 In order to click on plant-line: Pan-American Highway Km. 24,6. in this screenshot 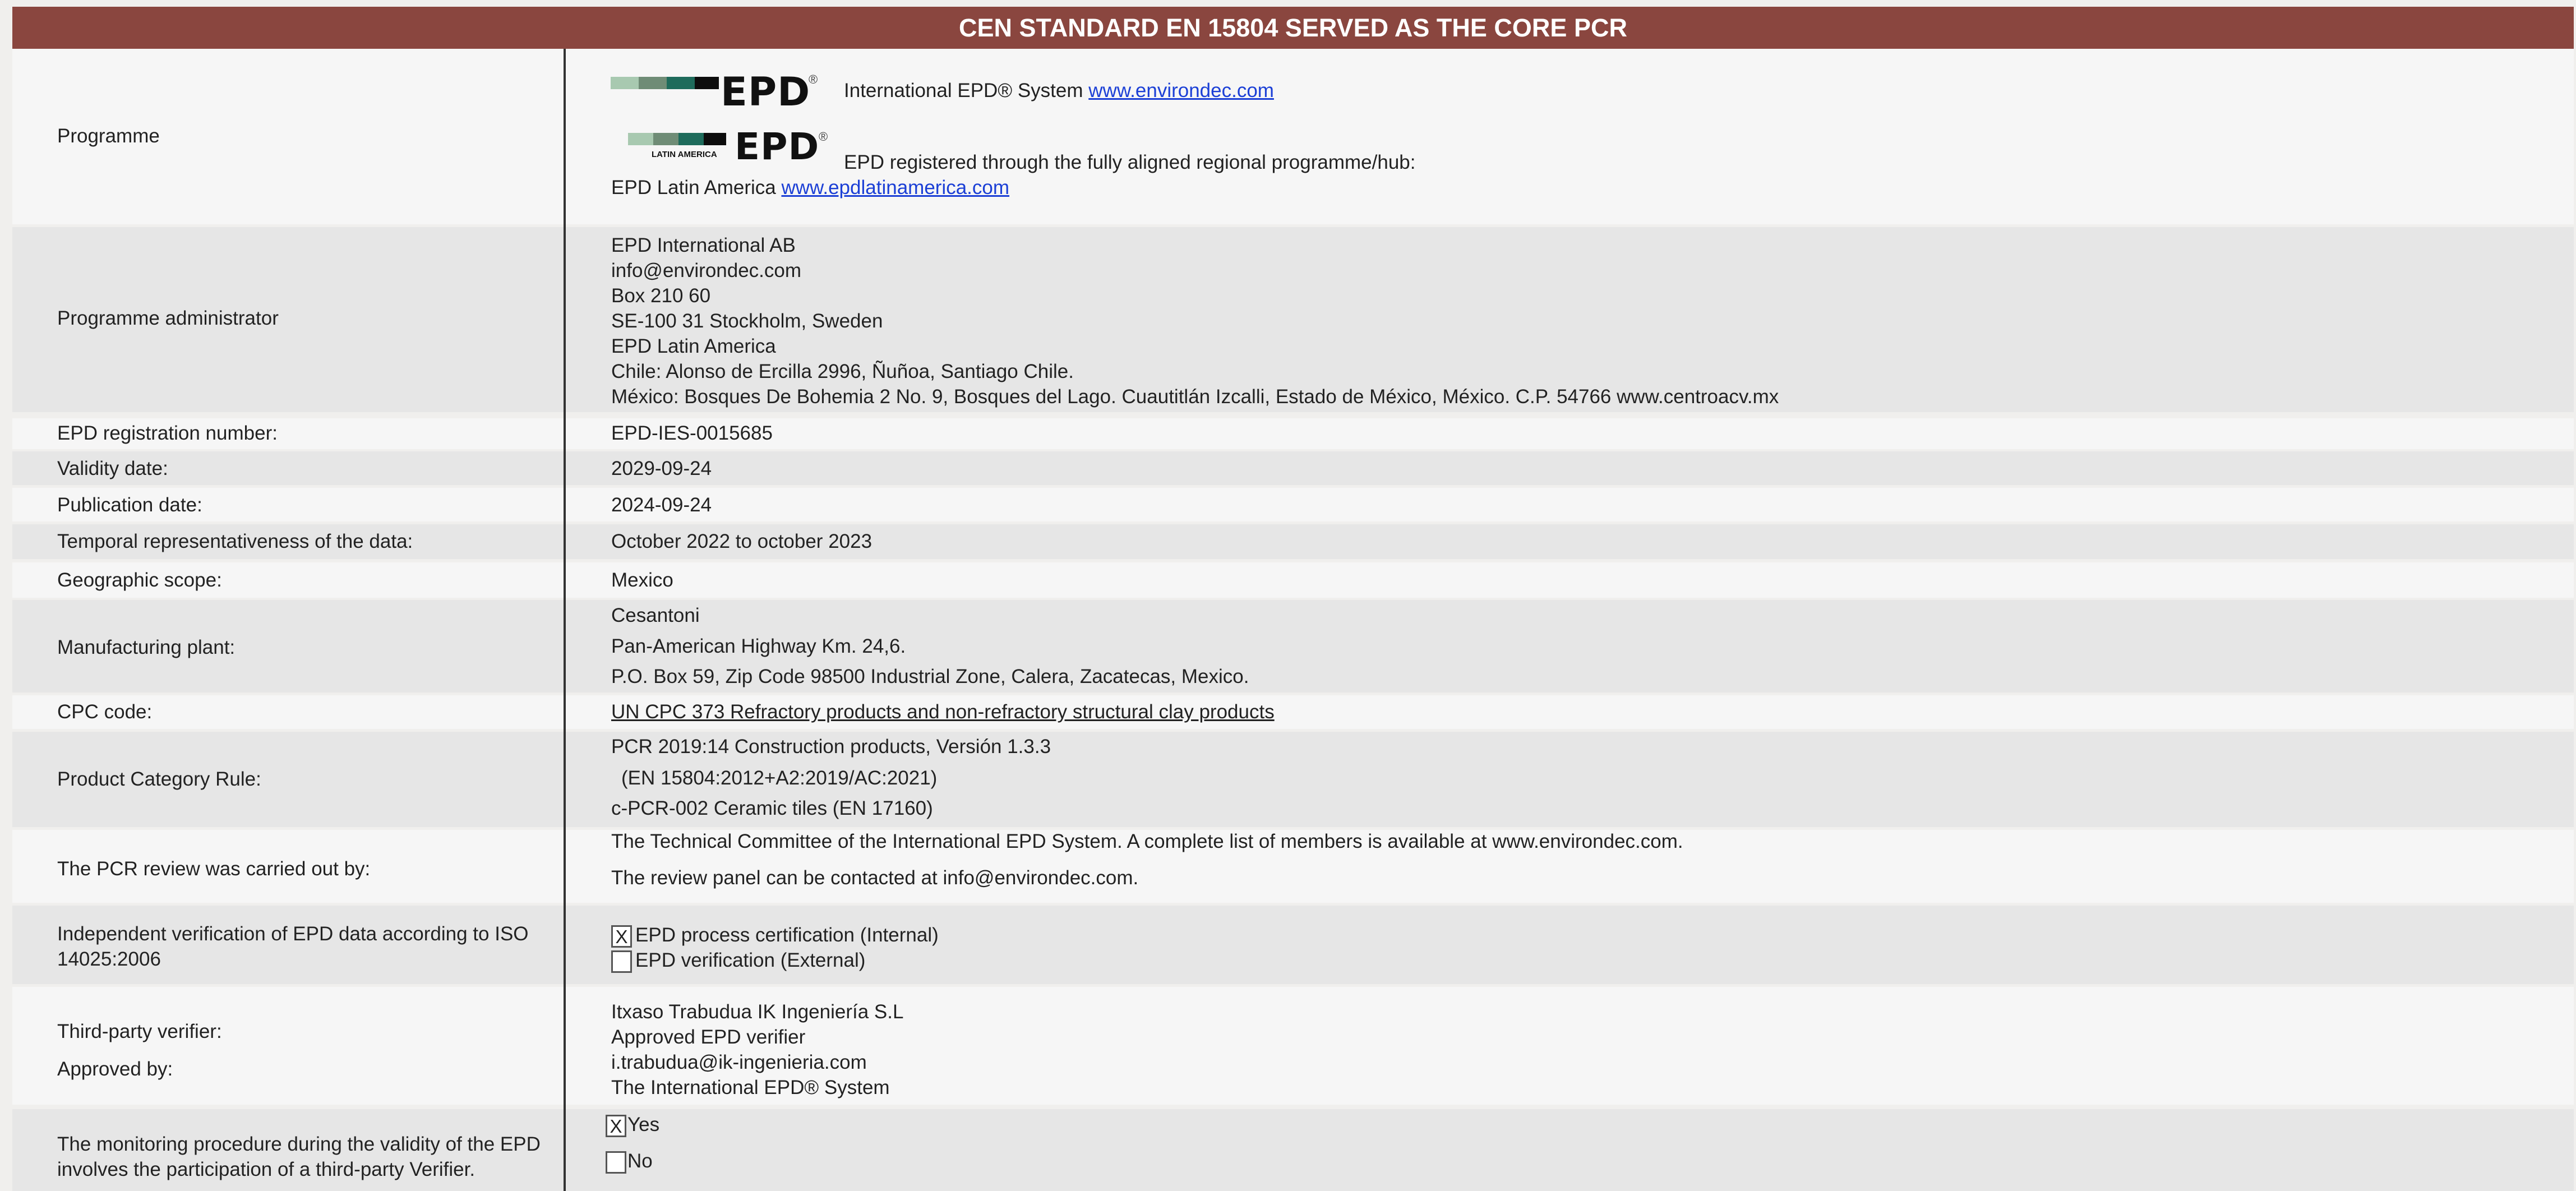, I will do `click(758, 646)`.